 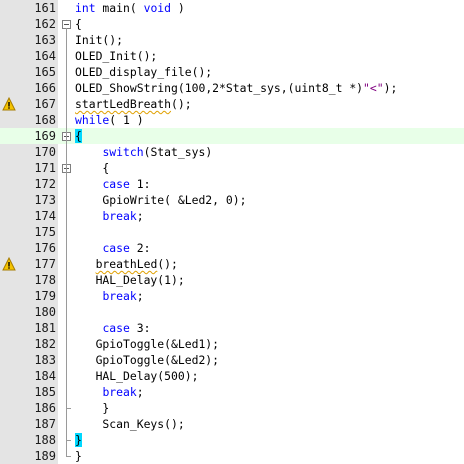 What do you see at coordinates (123, 104) in the screenshot?
I see `warning-token: startLedBreath` at bounding box center [123, 104].